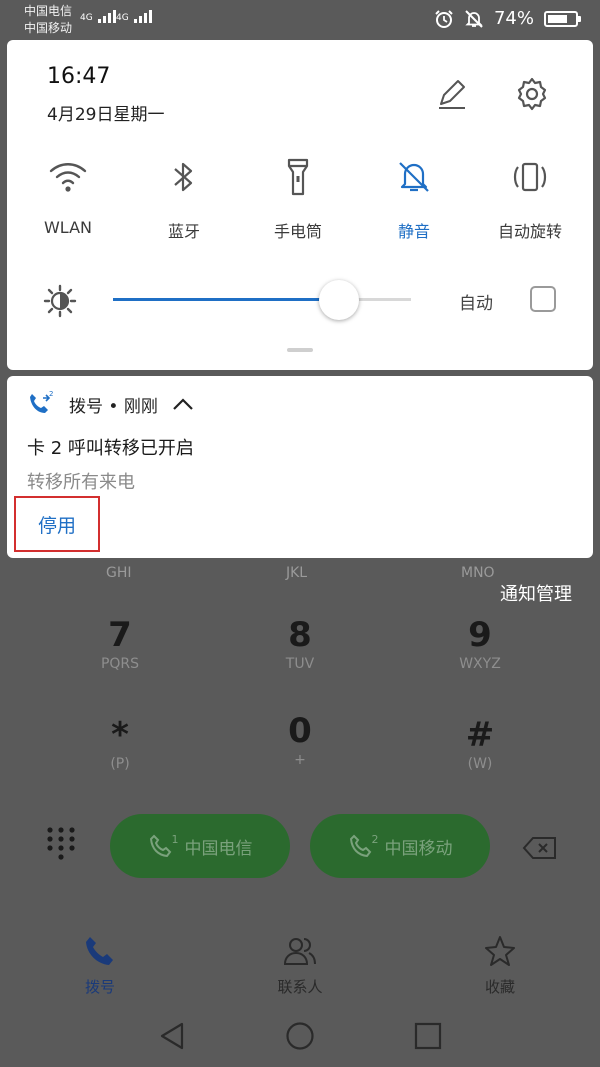 The height and width of the screenshot is (1067, 600). Describe the element at coordinates (299, 951) in the screenshot. I see `contacts-icon` at that location.